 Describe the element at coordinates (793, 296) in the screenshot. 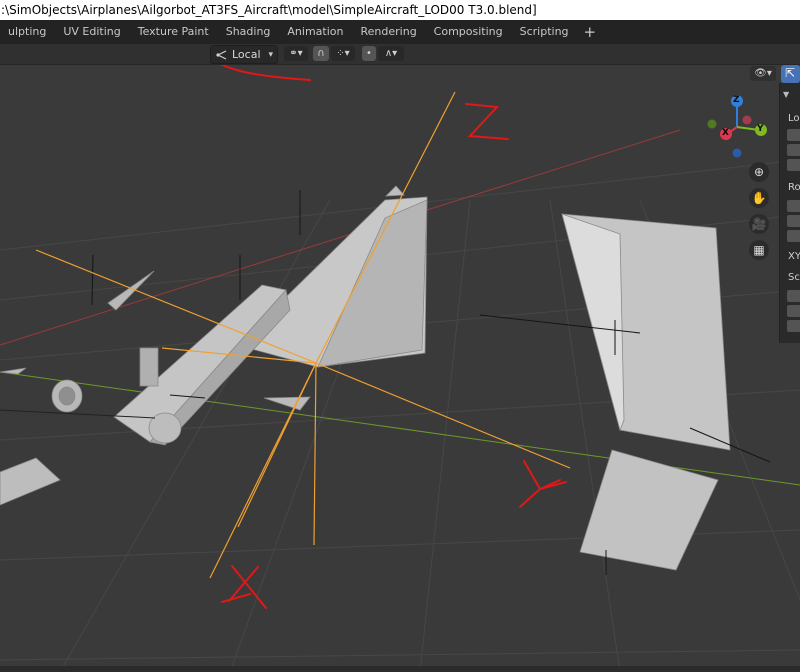

I see `scale-x-field` at that location.